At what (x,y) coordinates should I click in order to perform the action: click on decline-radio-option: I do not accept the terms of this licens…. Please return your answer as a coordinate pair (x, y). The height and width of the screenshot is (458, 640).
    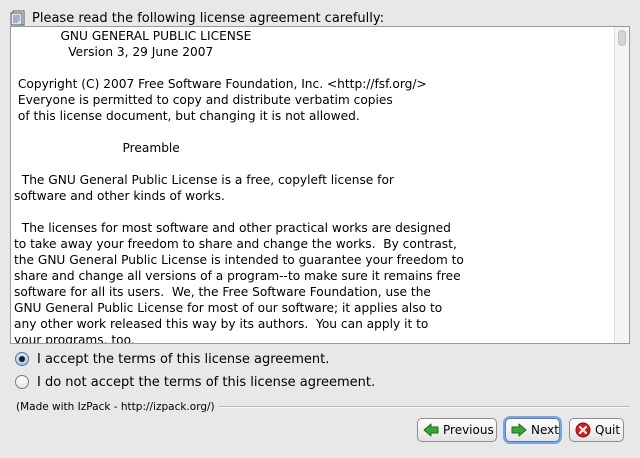
    Looking at the image, I should click on (195, 382).